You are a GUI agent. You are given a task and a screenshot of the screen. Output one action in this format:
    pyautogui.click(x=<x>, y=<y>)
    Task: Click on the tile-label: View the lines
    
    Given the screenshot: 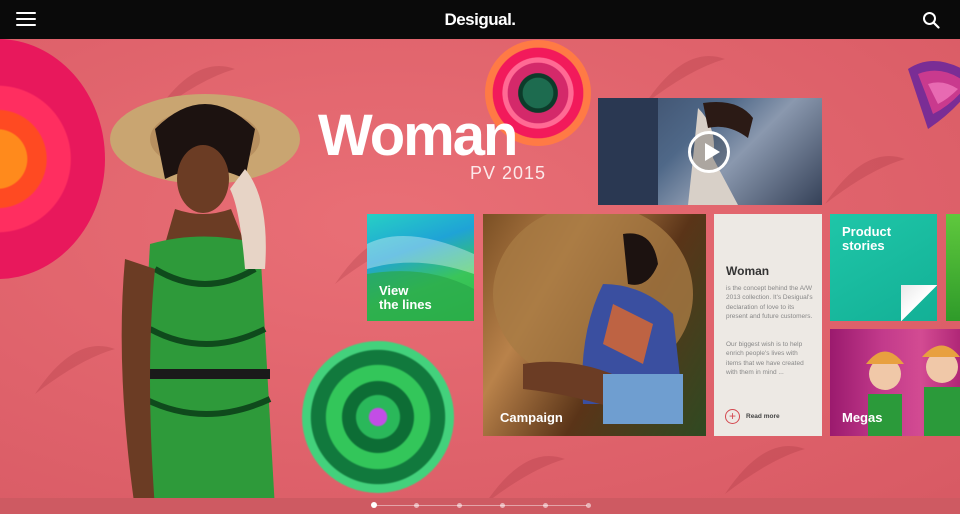 What is the action you would take?
    pyautogui.click(x=405, y=298)
    